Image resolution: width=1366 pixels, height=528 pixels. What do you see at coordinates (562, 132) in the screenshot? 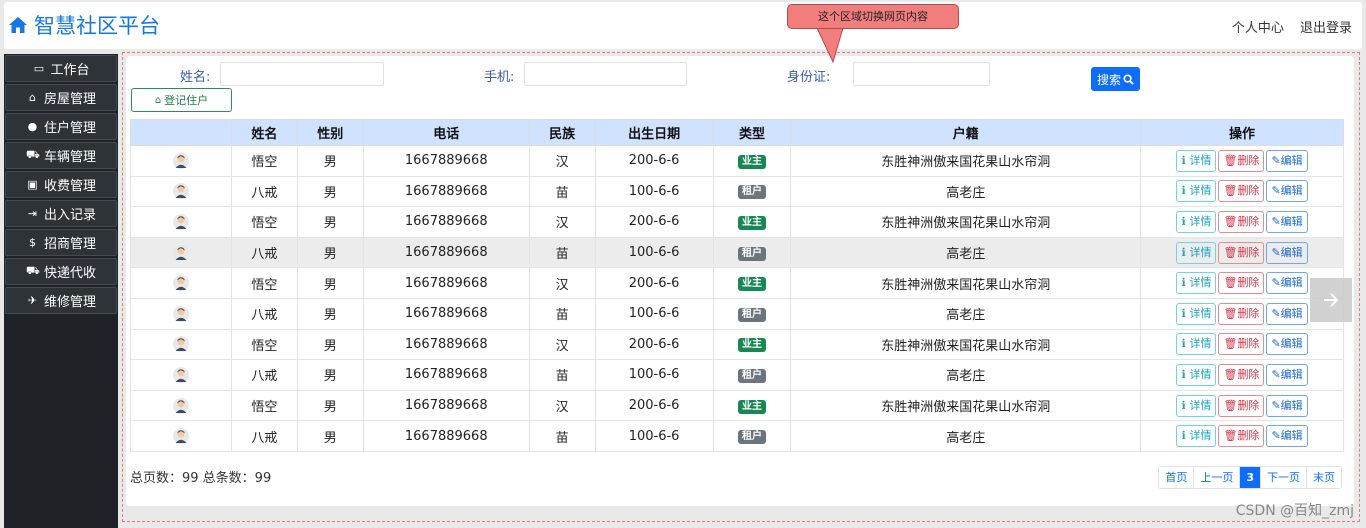
I see `column-header: 民族` at bounding box center [562, 132].